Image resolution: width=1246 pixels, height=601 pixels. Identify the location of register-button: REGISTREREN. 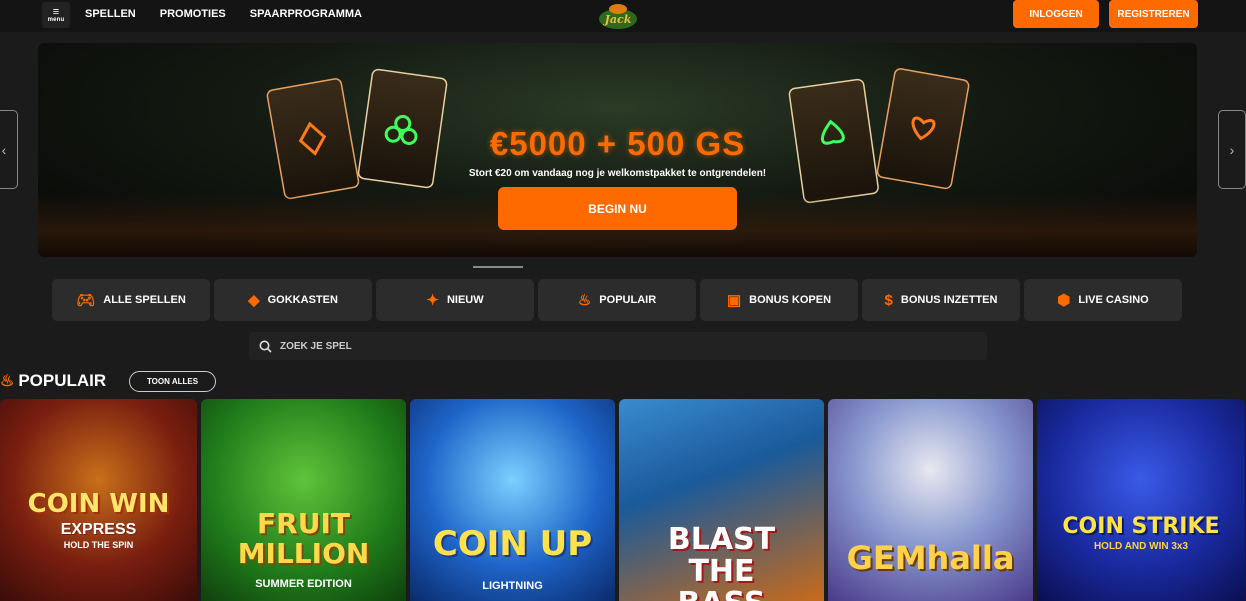
(1153, 14).